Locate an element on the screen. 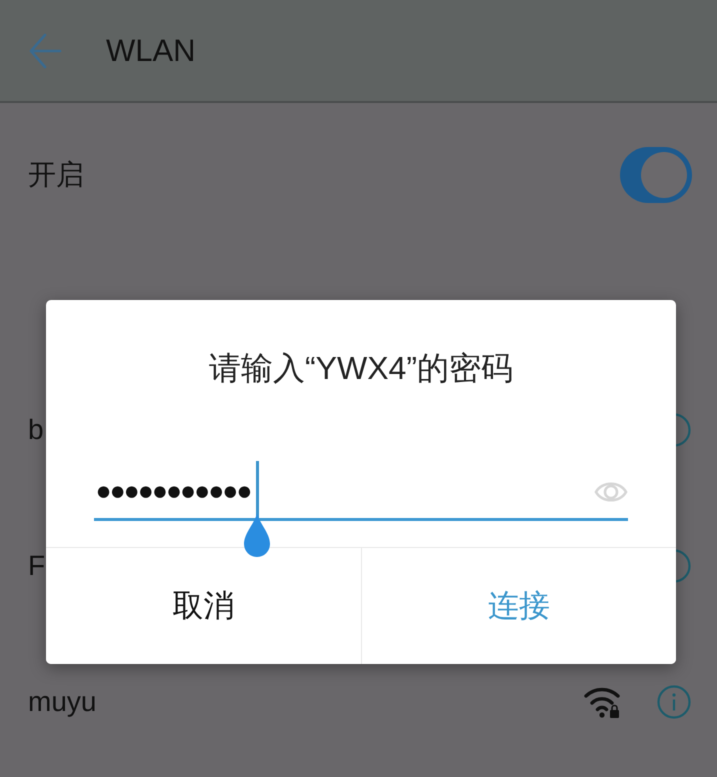 The image size is (717, 777). dialog-title: 请输入“YWX4”的密码 is located at coordinates (361, 368).